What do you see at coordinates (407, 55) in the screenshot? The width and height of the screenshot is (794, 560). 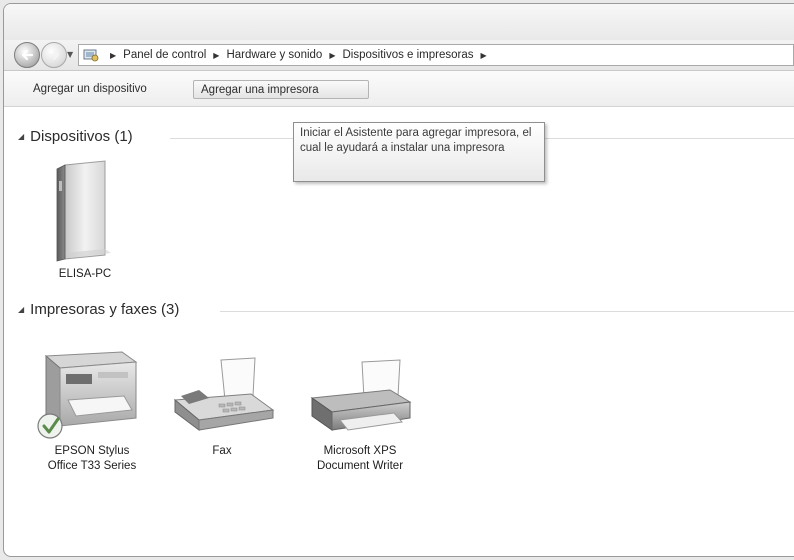 I see `breadcrumb-dispositivos-e-impresoras: Dispositivos e impresoras` at bounding box center [407, 55].